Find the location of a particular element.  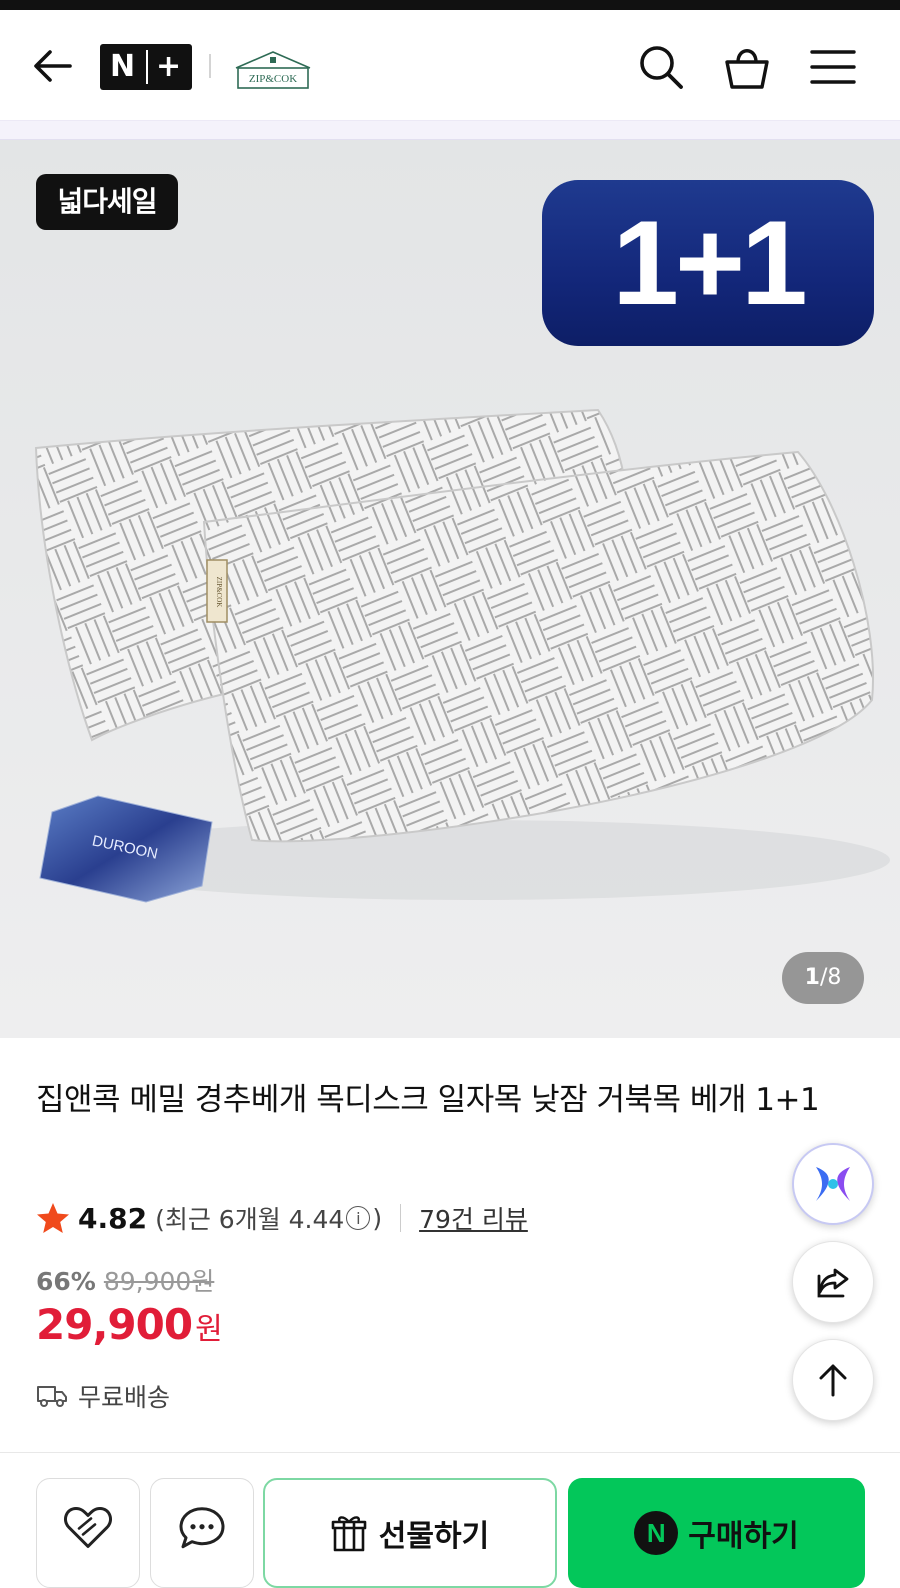

status-bar is located at coordinates (450, 5).